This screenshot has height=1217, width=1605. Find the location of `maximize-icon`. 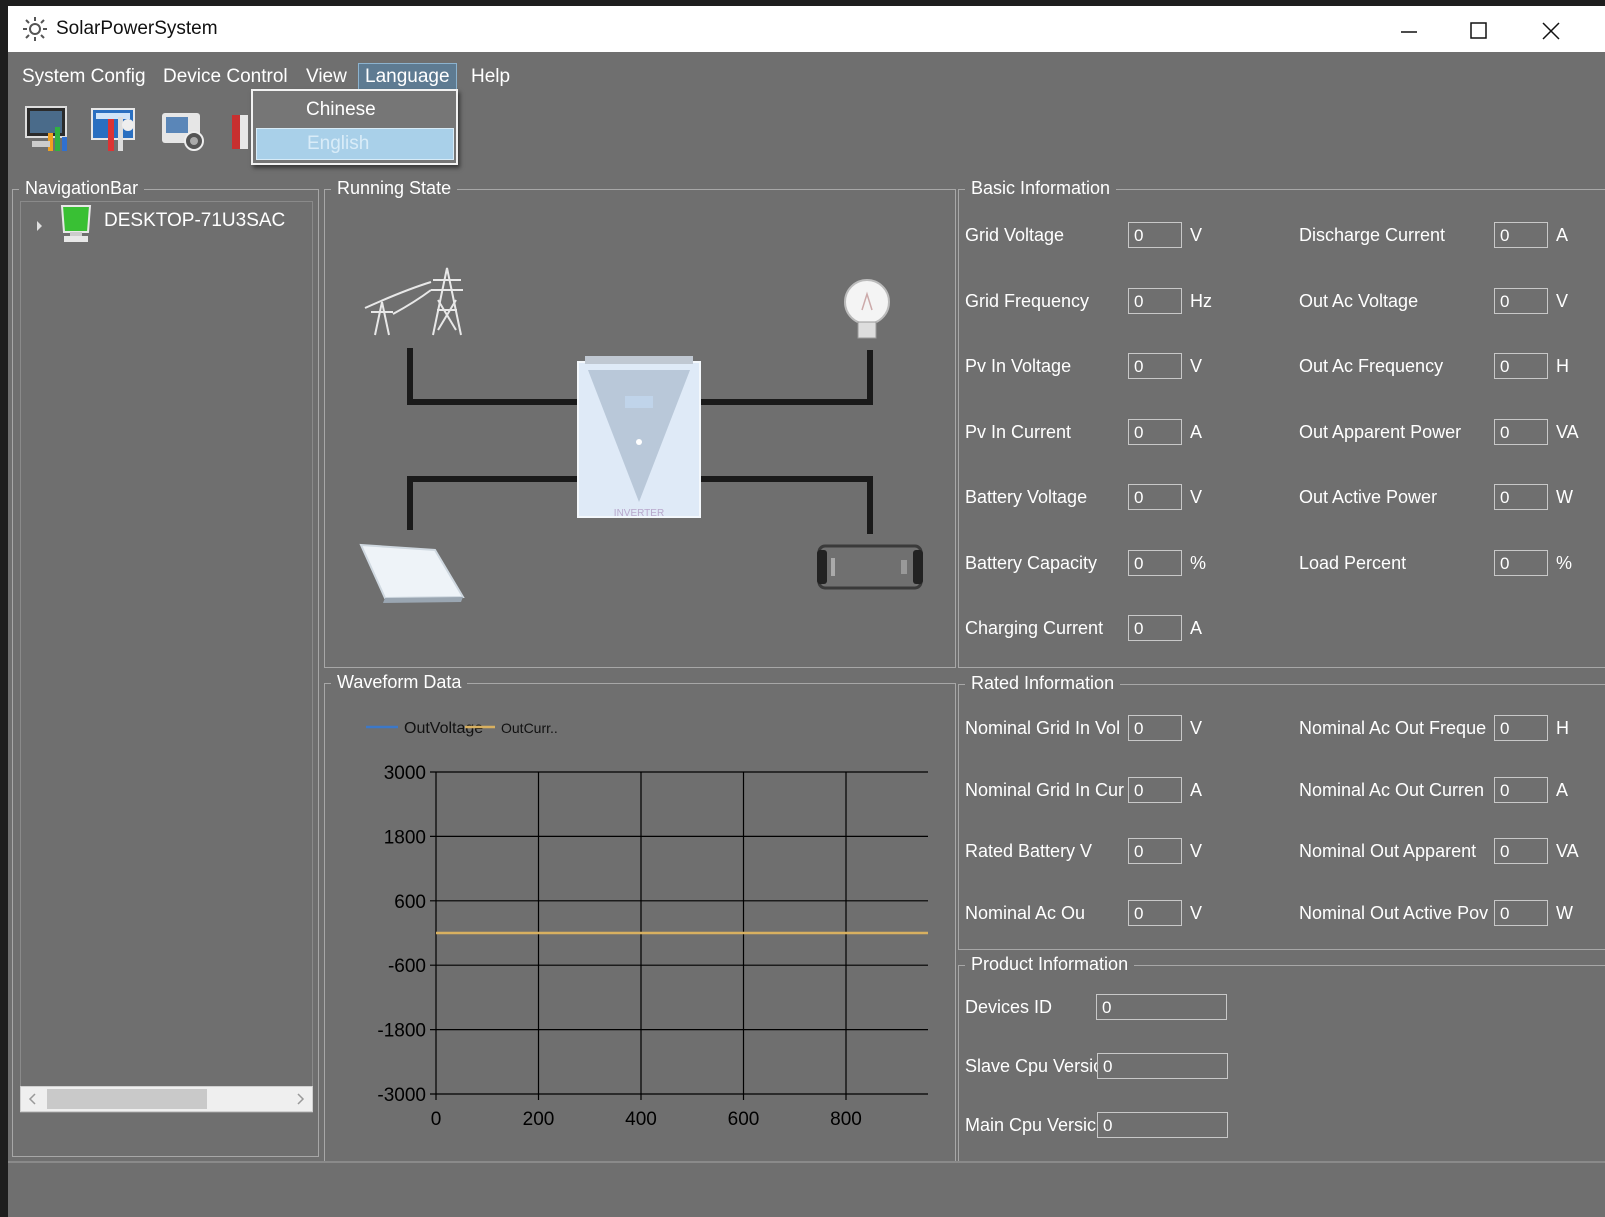

maximize-icon is located at coordinates (1478, 30).